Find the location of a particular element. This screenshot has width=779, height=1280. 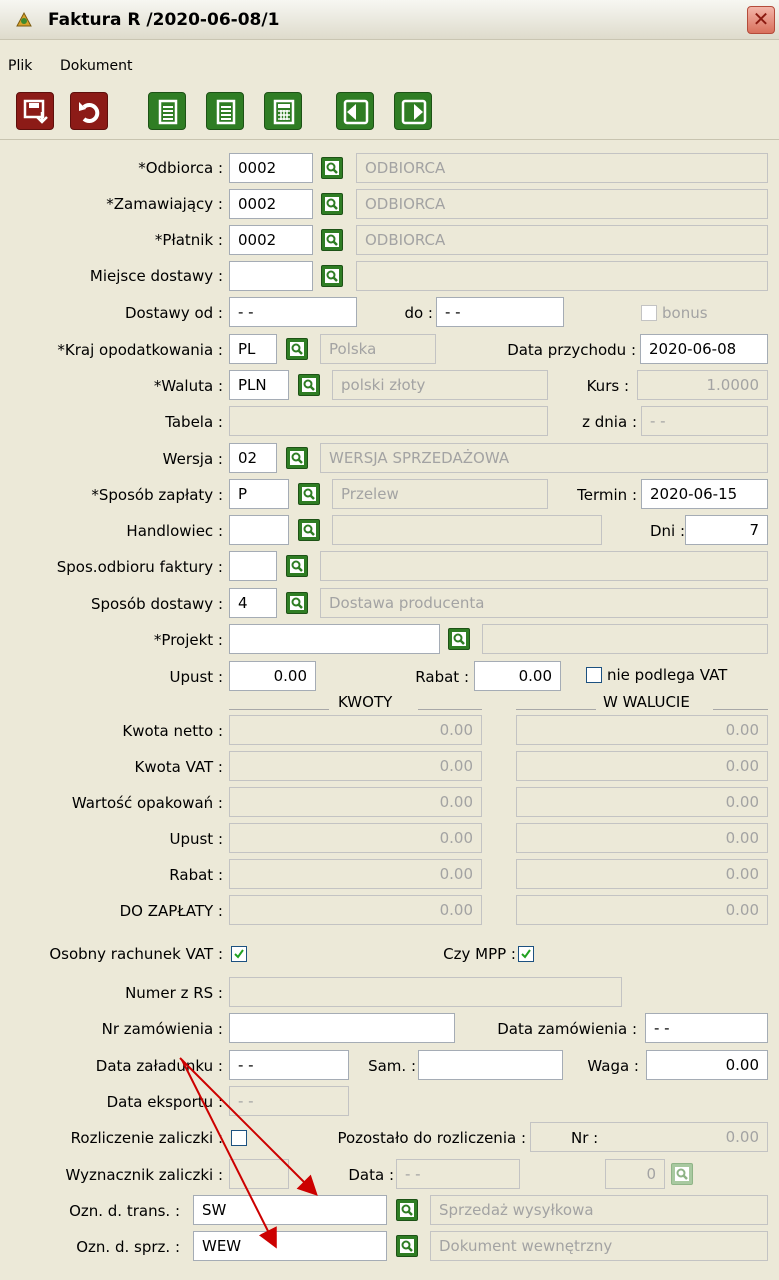

projekt-label: *Projekt : is located at coordinates (188, 640).